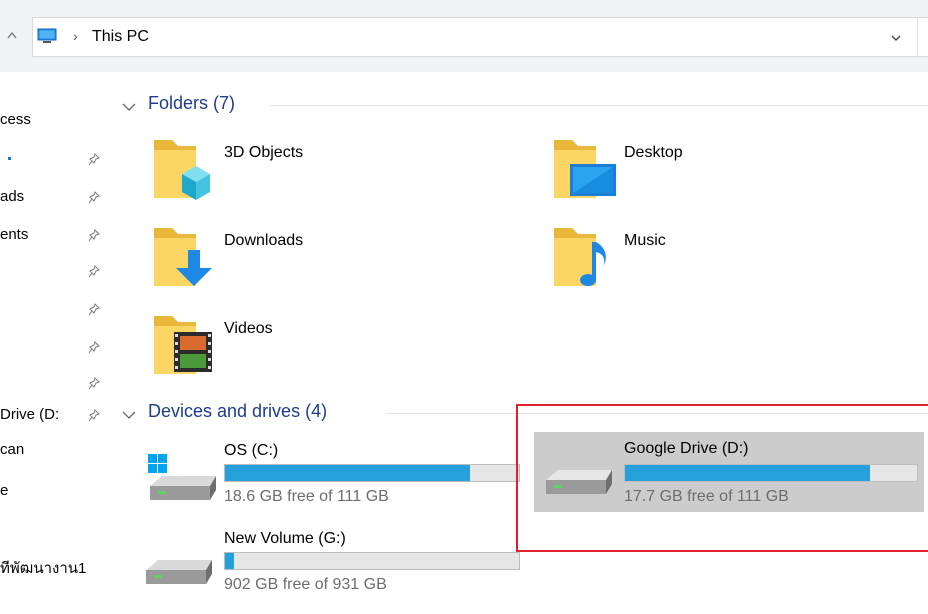 Image resolution: width=928 pixels, height=614 pixels. I want to click on folder-label: Music, so click(645, 240).